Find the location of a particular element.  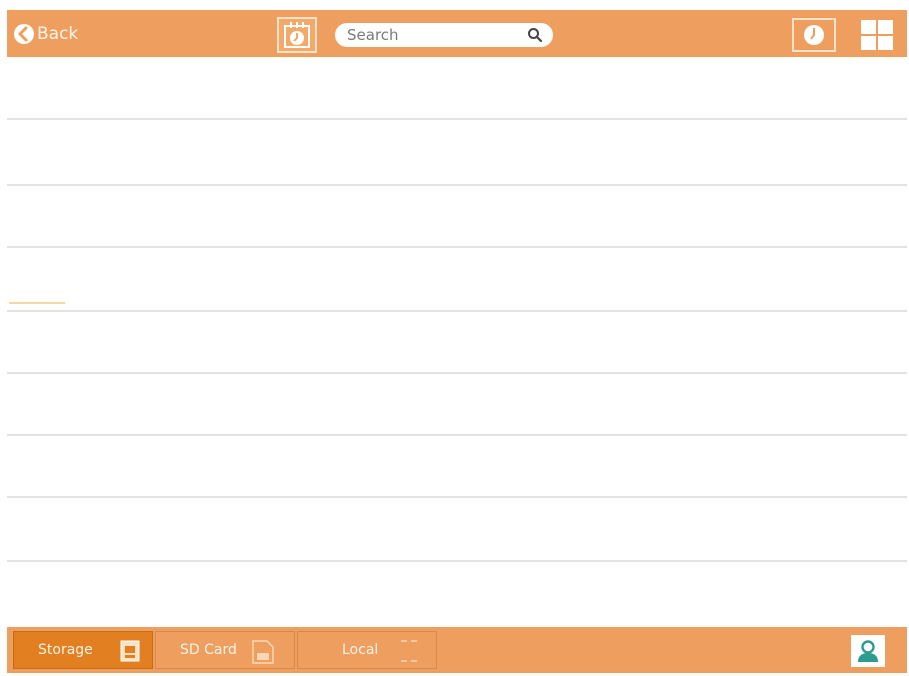

tab-local: Local is located at coordinates (367, 650).